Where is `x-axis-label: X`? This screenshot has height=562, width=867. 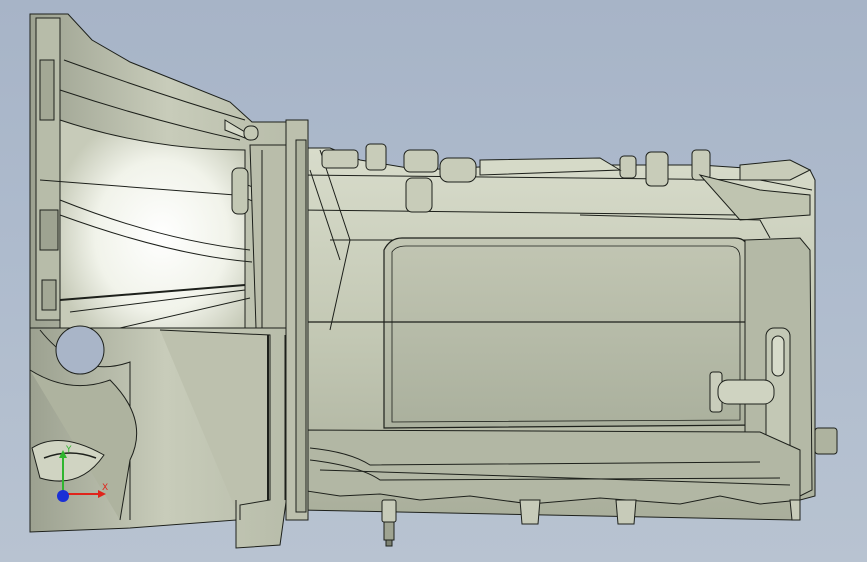
x-axis-label: X is located at coordinates (105, 488).